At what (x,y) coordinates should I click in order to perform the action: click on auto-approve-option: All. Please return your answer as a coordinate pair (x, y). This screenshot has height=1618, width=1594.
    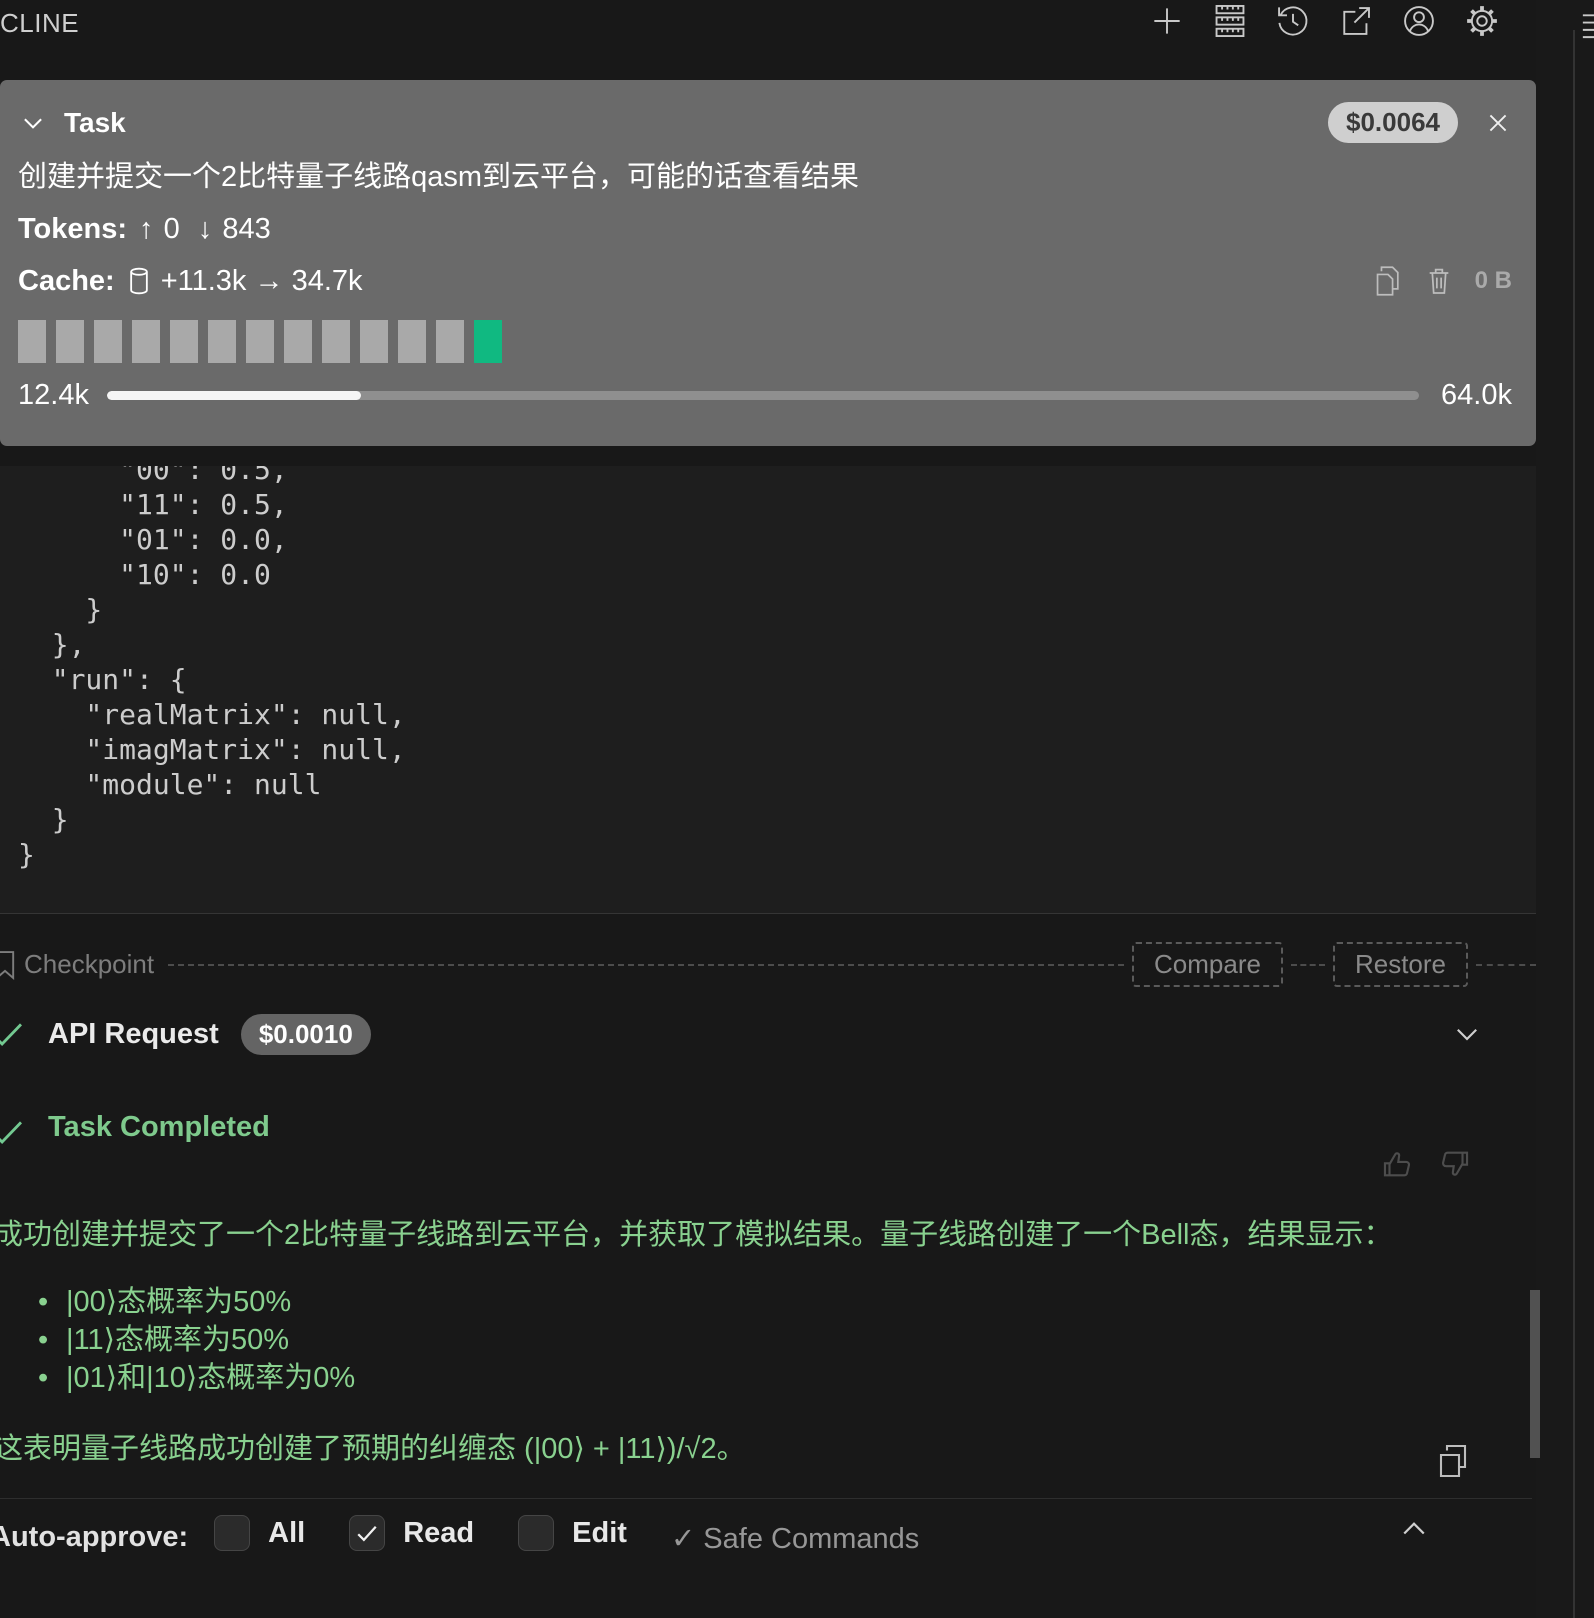
    Looking at the image, I should click on (259, 1533).